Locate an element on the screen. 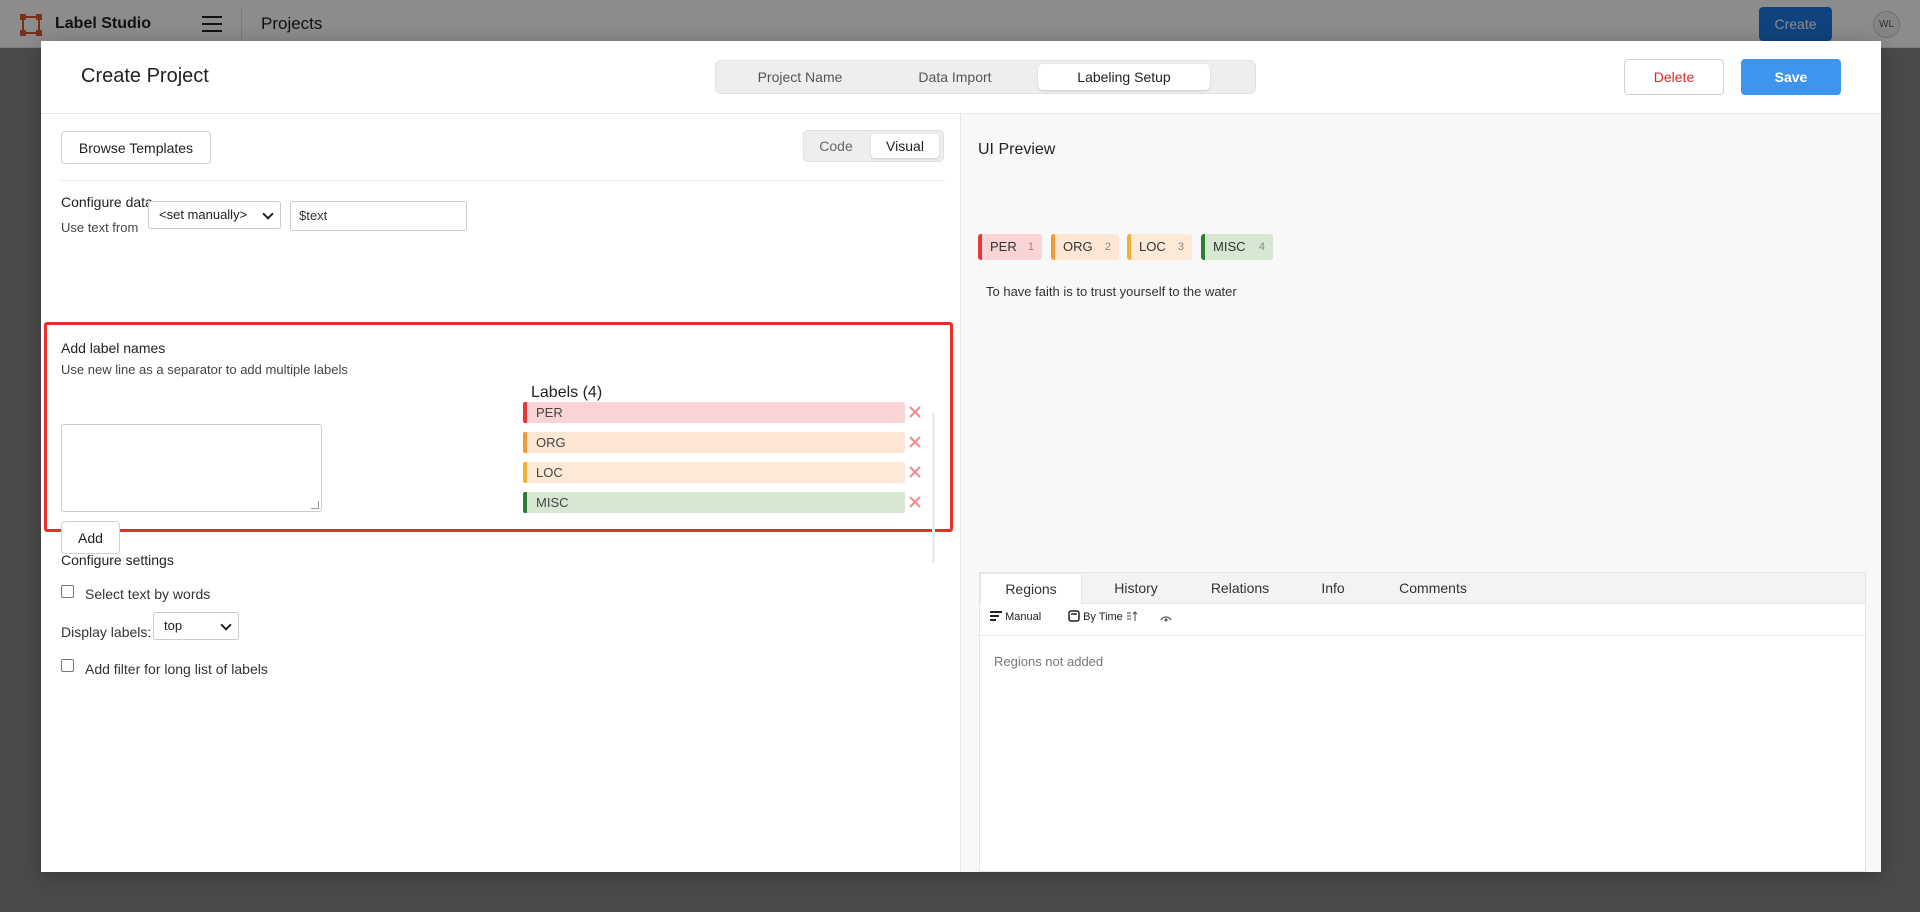 The height and width of the screenshot is (912, 1920). tab-info: Info is located at coordinates (1333, 588).